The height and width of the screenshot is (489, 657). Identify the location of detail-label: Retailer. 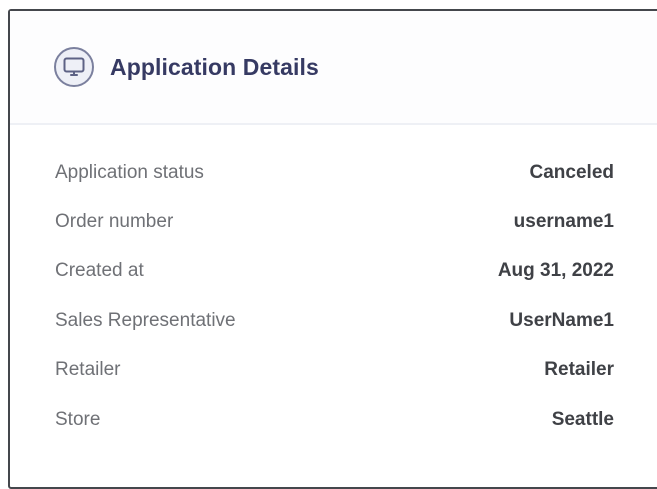
(88, 370).